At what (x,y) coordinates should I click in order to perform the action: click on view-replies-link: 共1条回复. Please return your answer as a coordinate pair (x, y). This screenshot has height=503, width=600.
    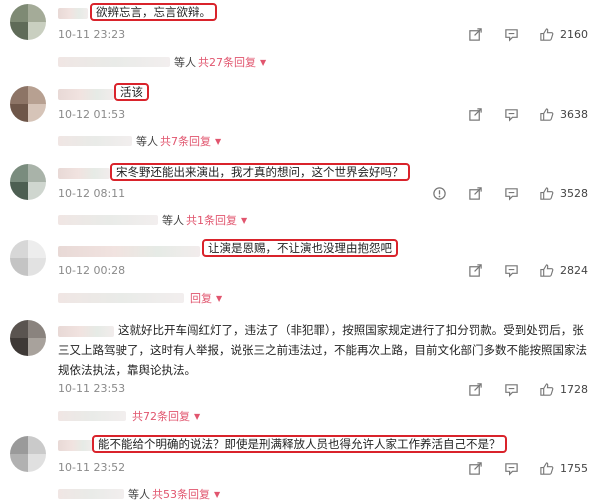
    Looking at the image, I should click on (211, 220).